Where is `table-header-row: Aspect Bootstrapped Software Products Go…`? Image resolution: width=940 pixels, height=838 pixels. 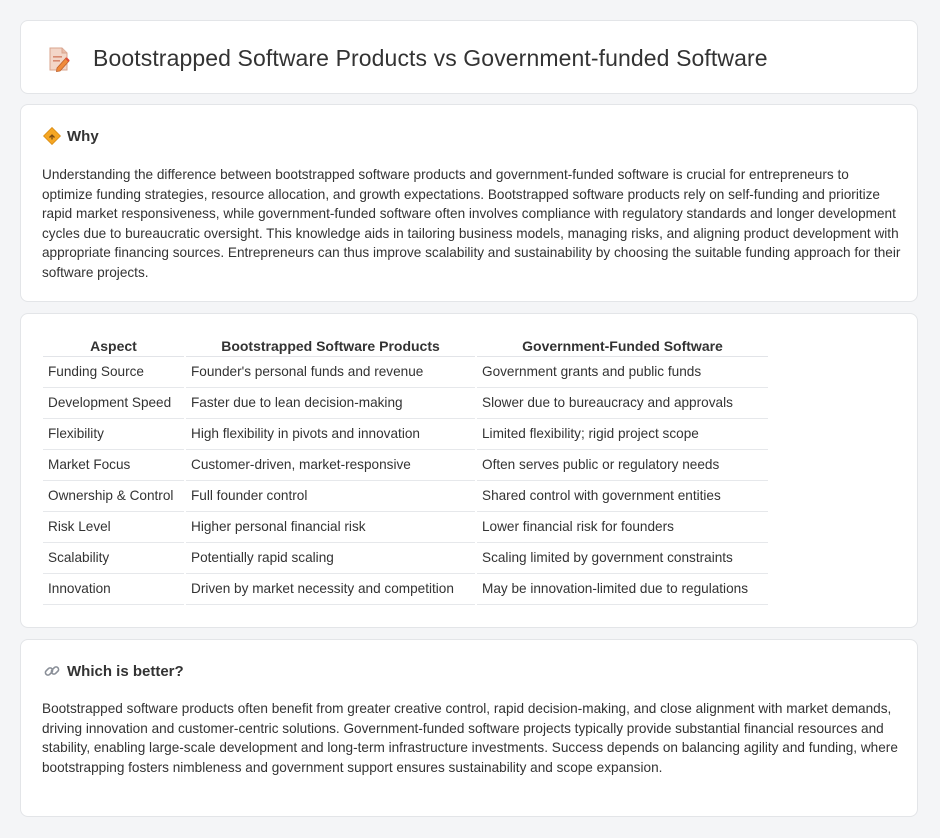 table-header-row: Aspect Bootstrapped Software Products Go… is located at coordinates (405, 345).